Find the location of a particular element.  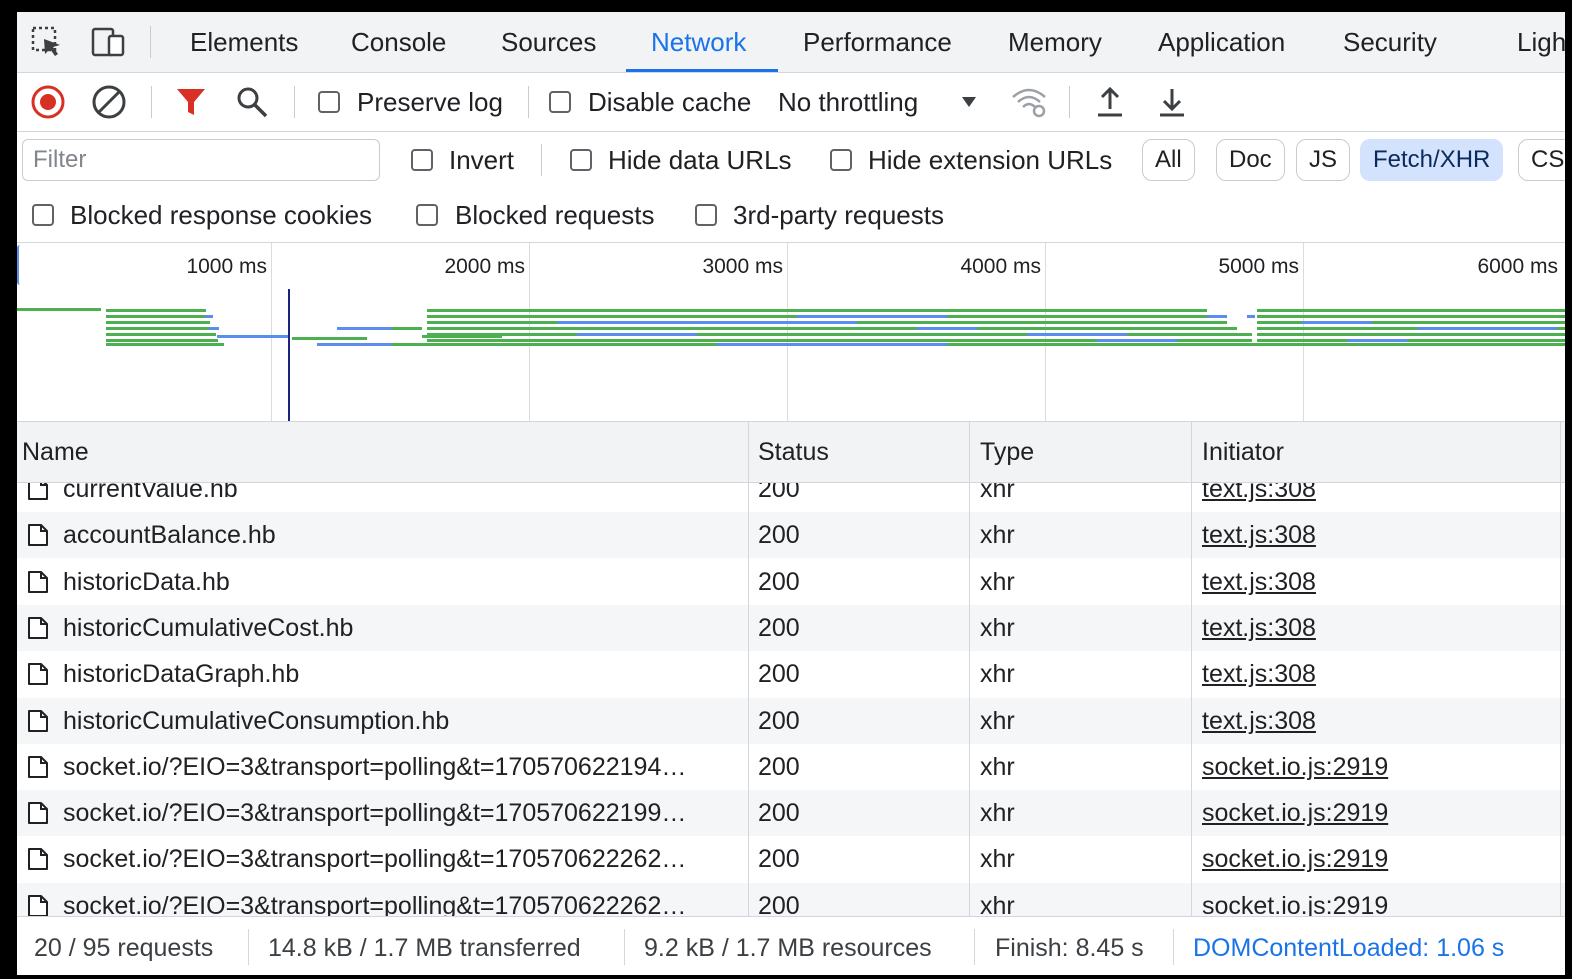

overview-left-handle is located at coordinates (20, 265).